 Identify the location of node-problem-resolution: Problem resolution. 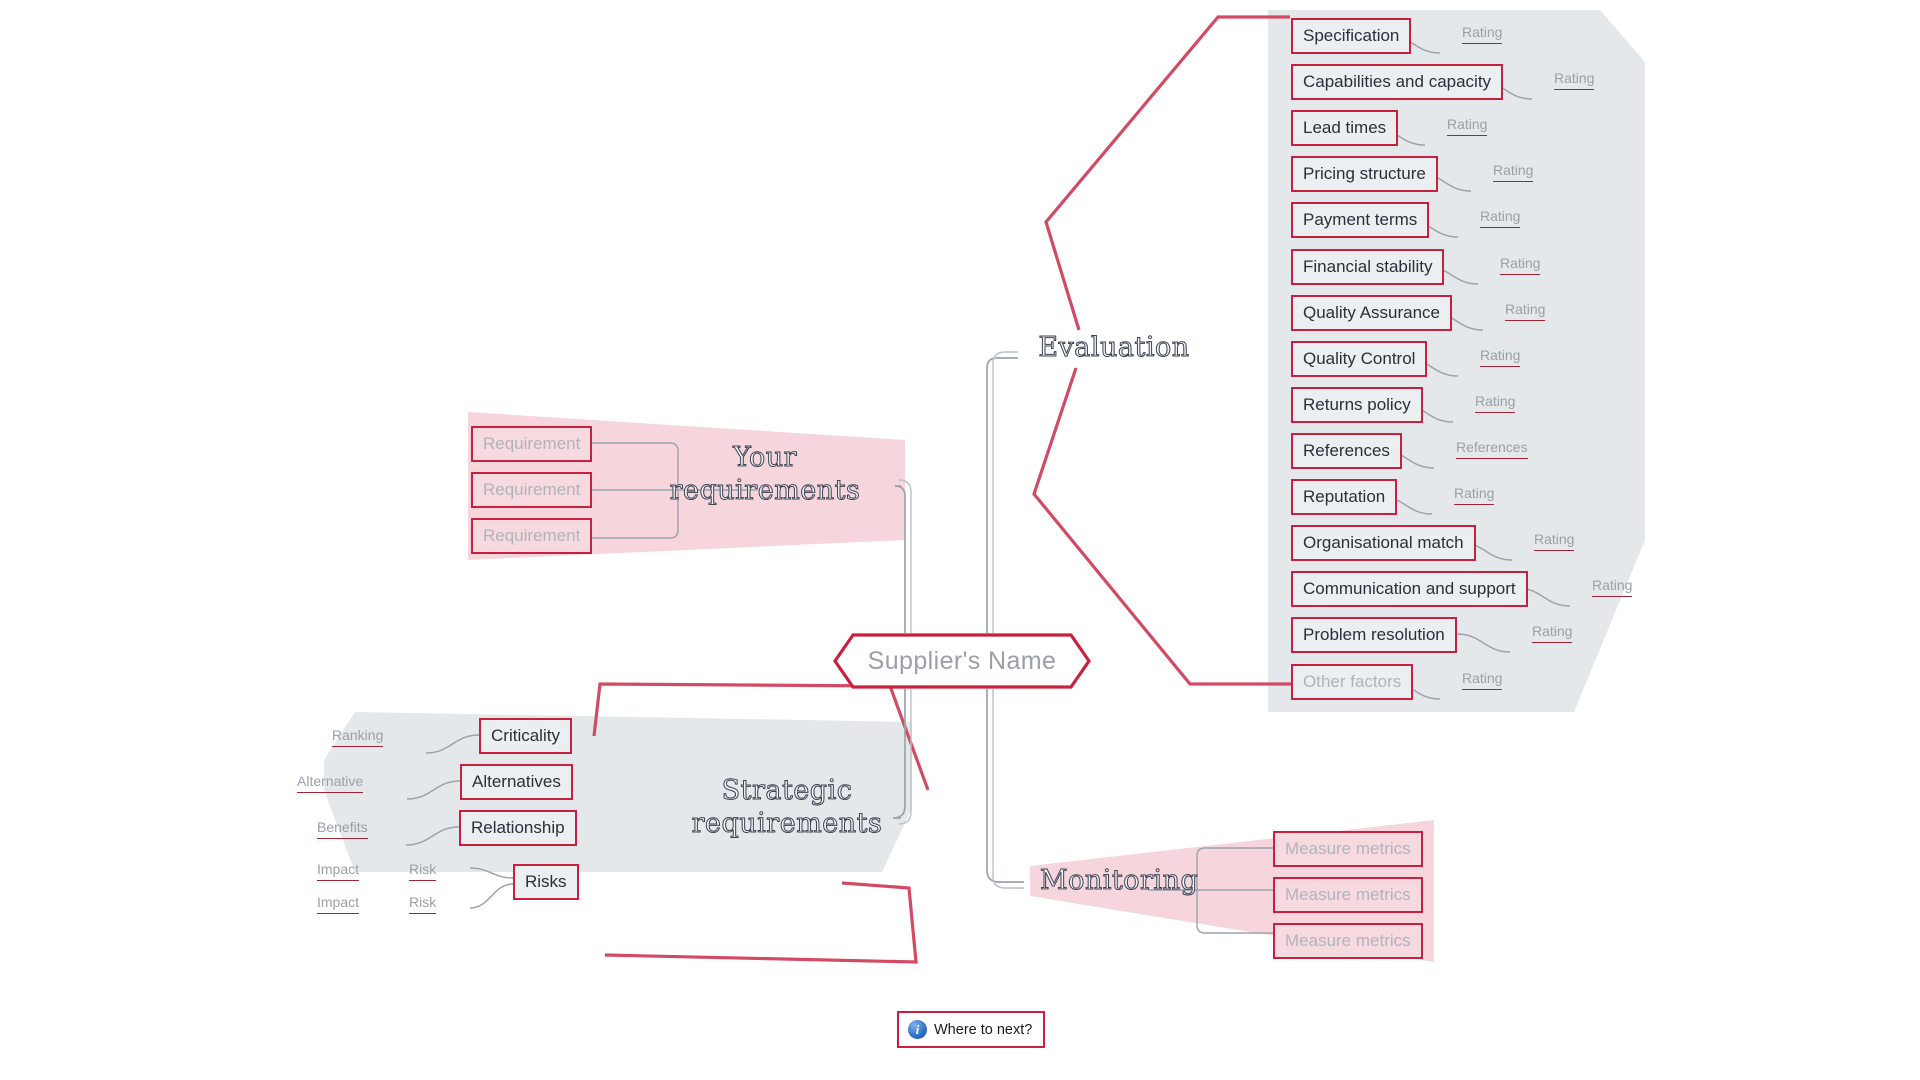
(1374, 635).